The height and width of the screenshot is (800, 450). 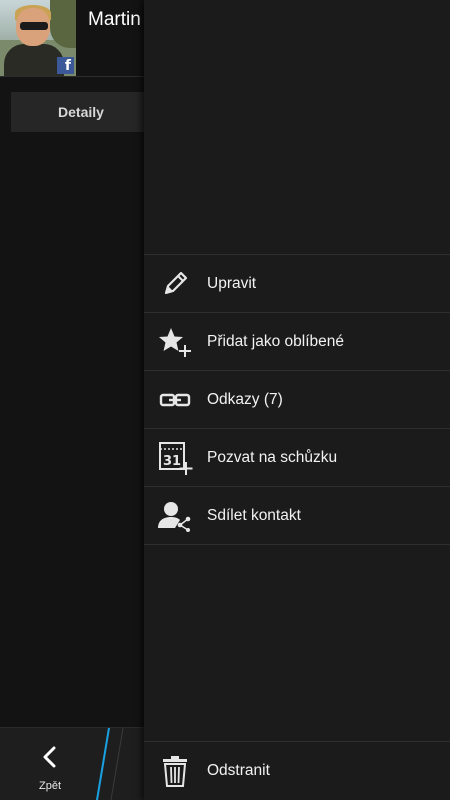 What do you see at coordinates (175, 284) in the screenshot?
I see `pencil-icon` at bounding box center [175, 284].